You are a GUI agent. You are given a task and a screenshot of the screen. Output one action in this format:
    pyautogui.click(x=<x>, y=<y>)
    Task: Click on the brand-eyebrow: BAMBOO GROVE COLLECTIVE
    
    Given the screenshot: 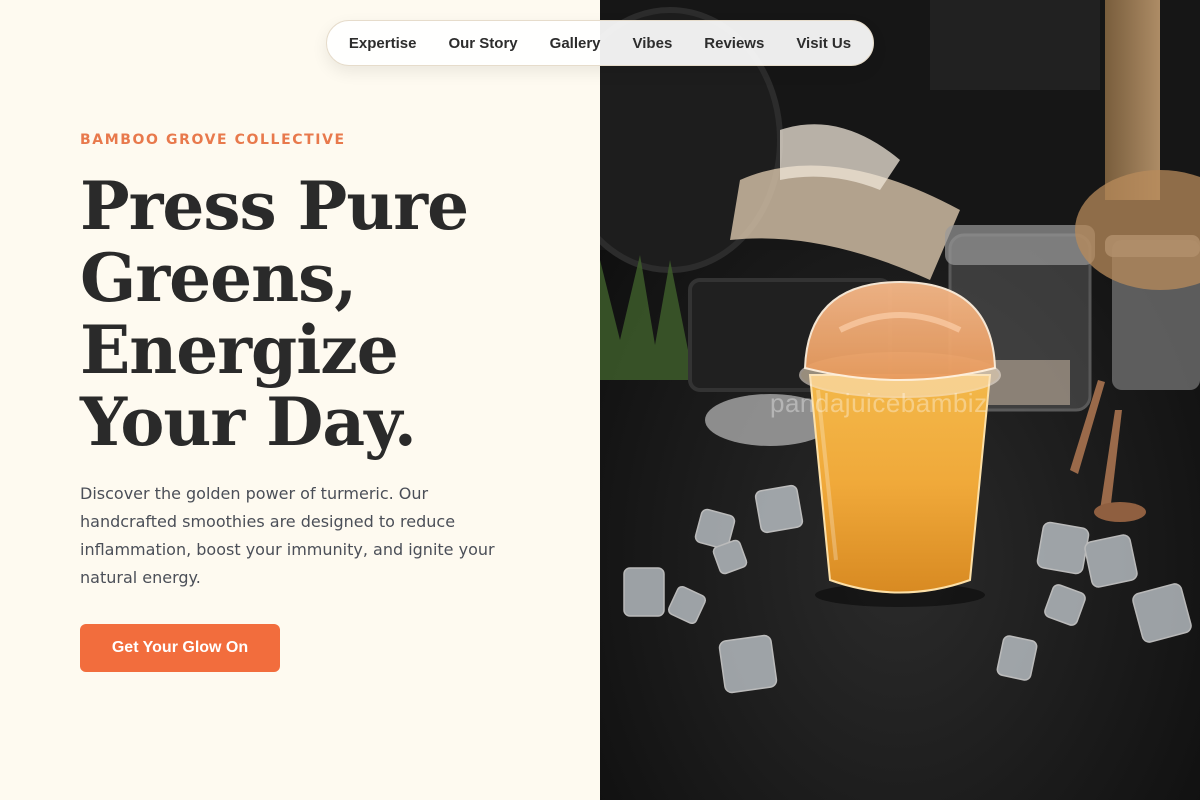 What is the action you would take?
    pyautogui.click(x=213, y=140)
    